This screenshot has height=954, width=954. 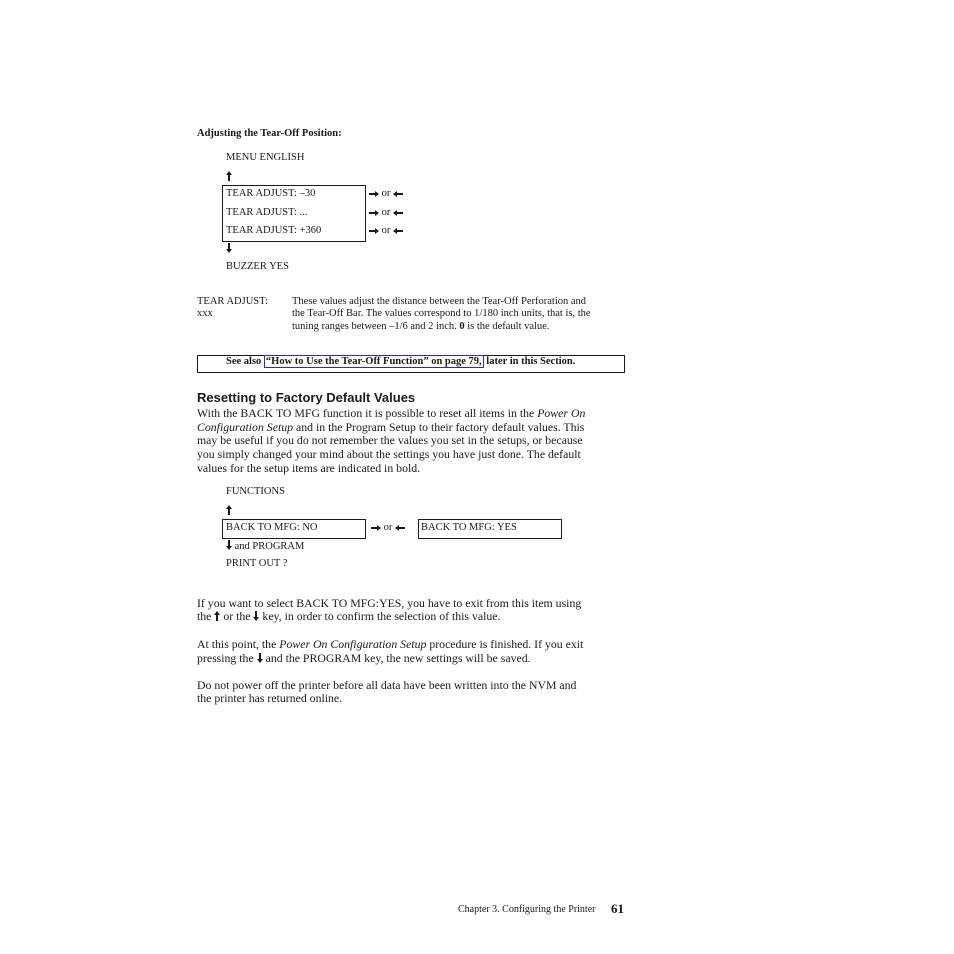 What do you see at coordinates (244, 361) in the screenshot?
I see `see-also-label: See also` at bounding box center [244, 361].